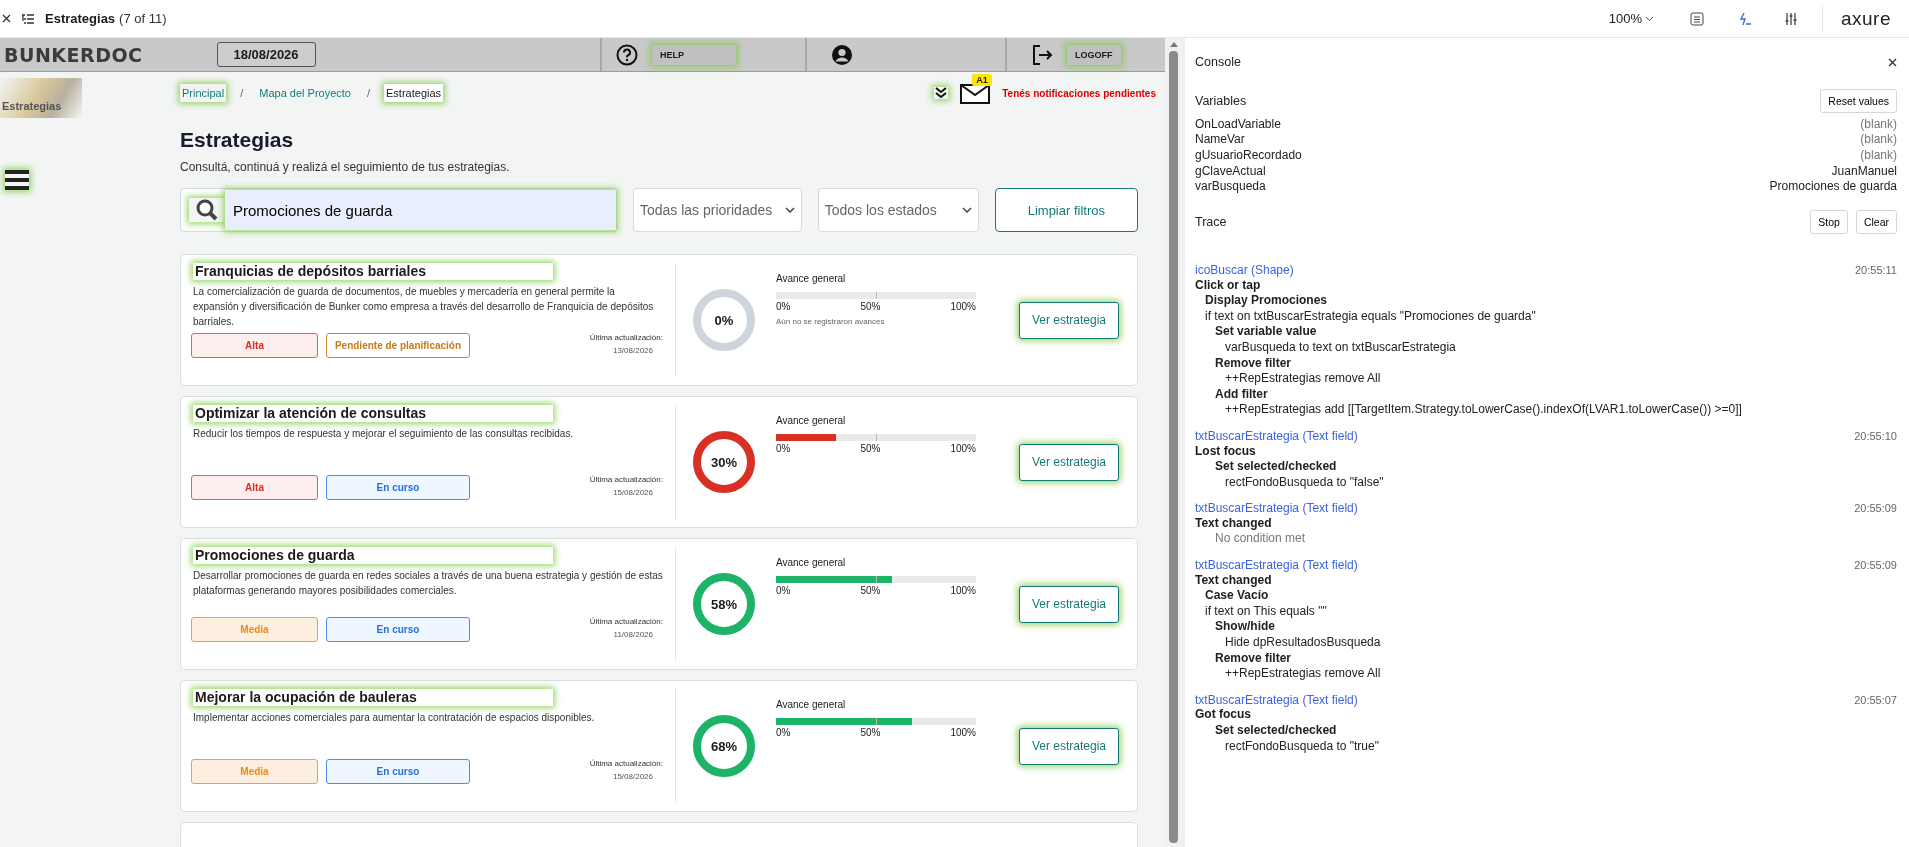 This screenshot has height=847, width=1909. I want to click on clear-button: Clear, so click(1876, 221).